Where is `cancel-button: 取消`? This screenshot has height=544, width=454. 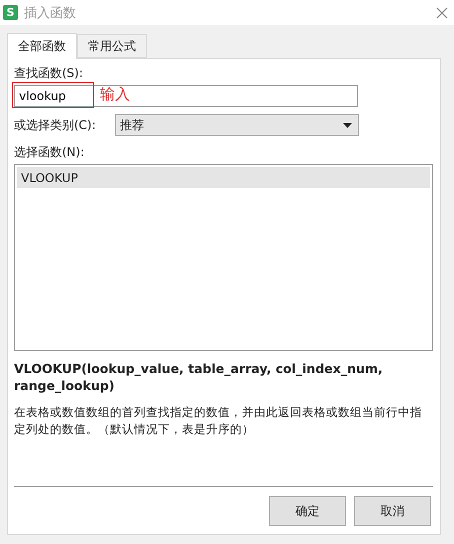
cancel-button: 取消 is located at coordinates (392, 511).